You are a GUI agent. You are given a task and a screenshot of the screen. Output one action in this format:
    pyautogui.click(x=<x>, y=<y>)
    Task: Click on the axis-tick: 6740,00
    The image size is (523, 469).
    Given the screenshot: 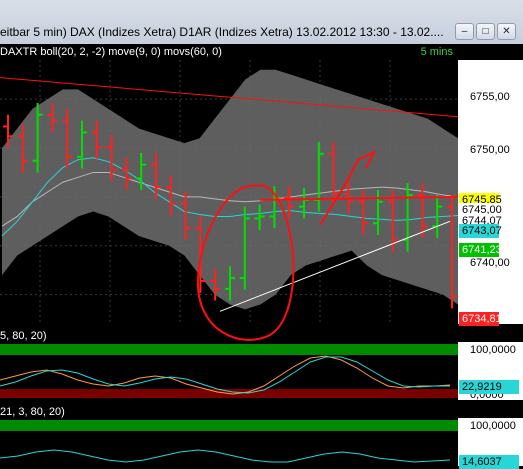 What is the action you would take?
    pyautogui.click(x=490, y=263)
    